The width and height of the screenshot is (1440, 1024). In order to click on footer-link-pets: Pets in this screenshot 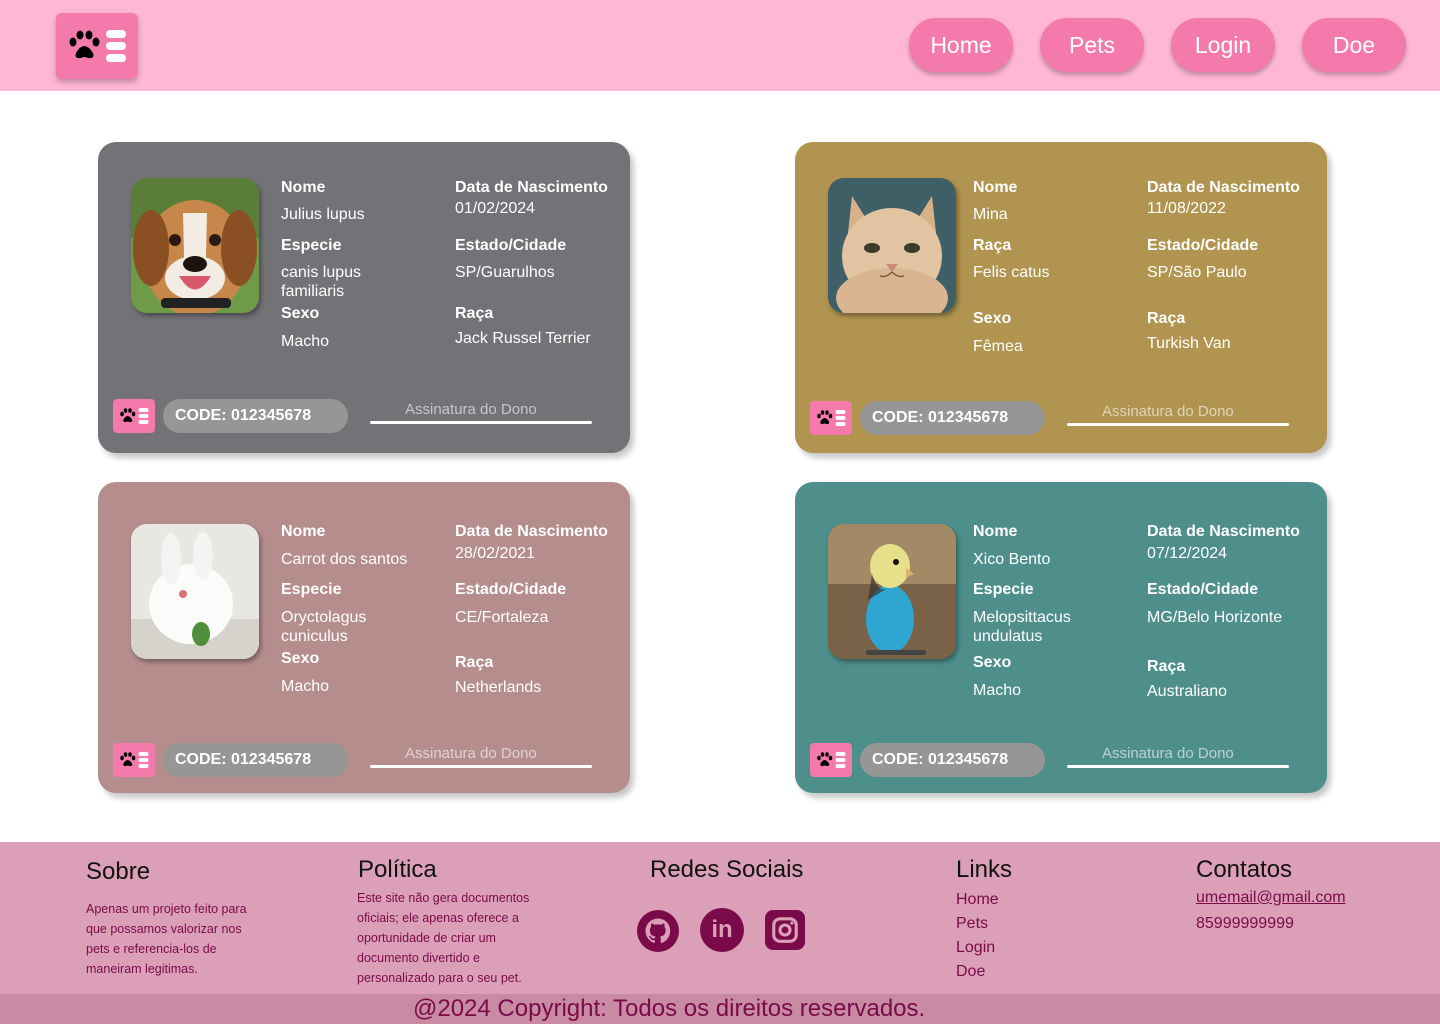, I will do `click(972, 924)`.